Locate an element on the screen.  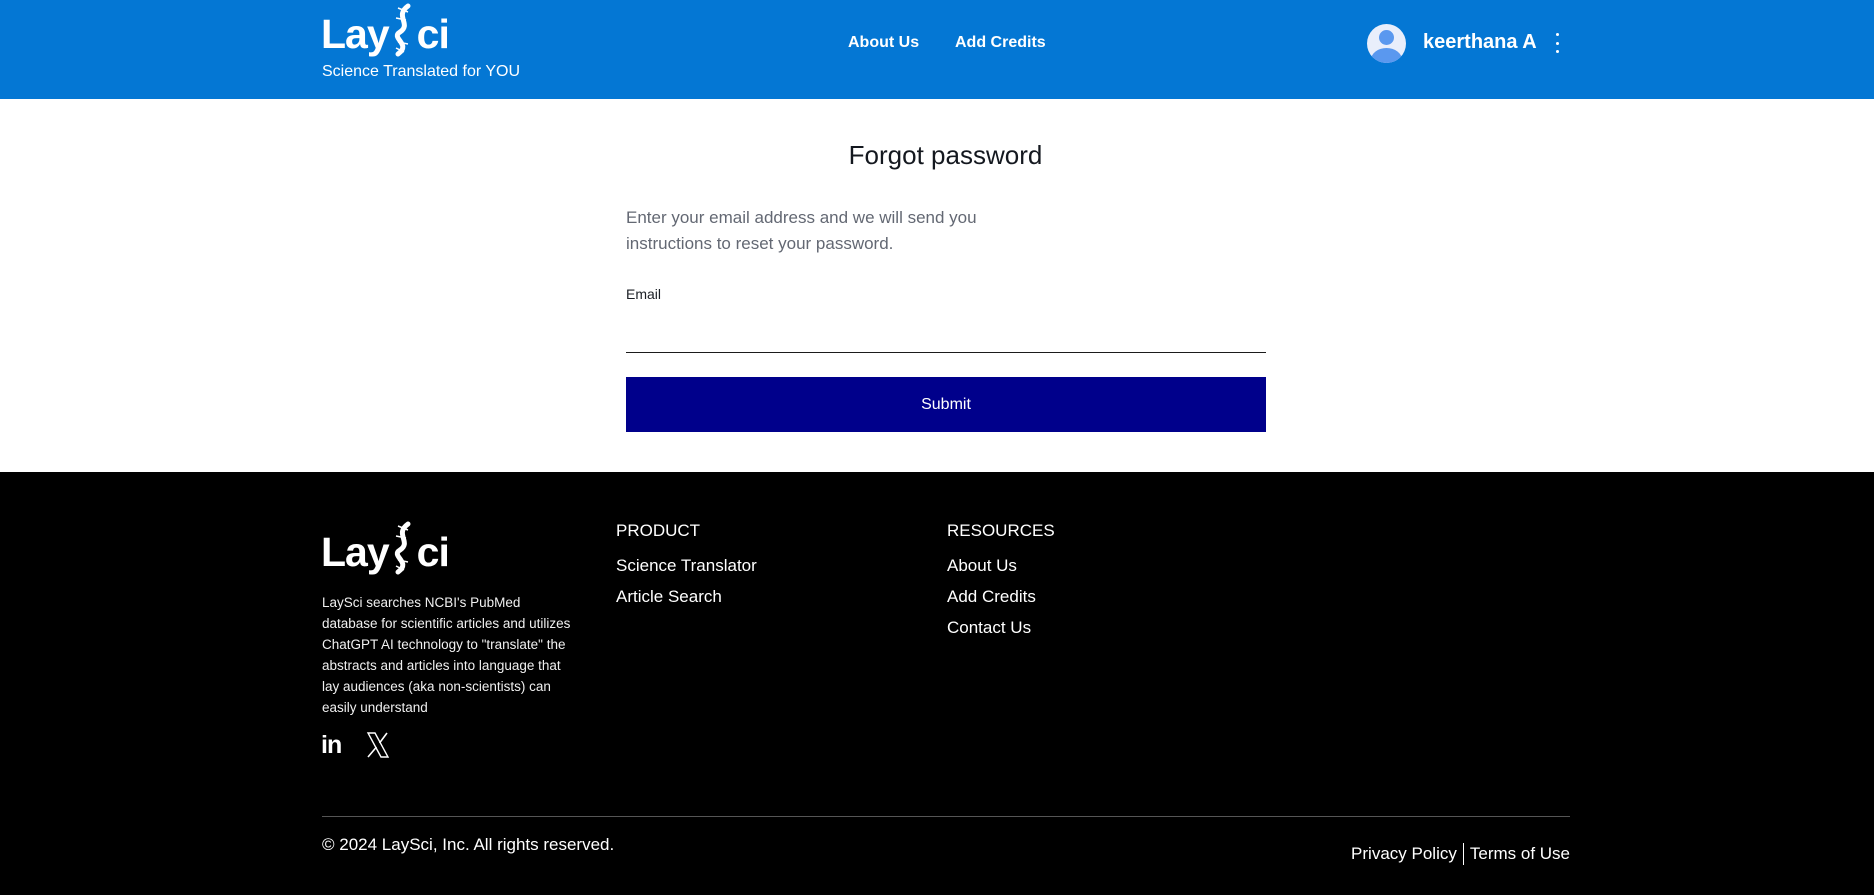
product-heading: PRODUCT is located at coordinates (658, 530).